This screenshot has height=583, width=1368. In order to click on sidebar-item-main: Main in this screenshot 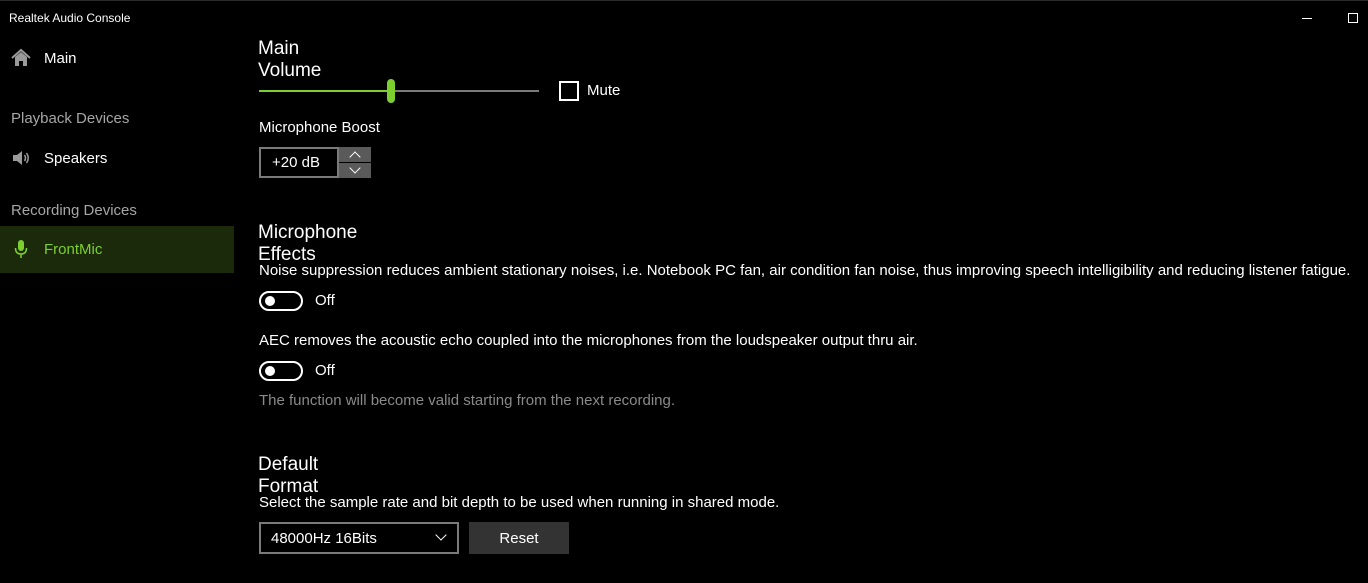, I will do `click(117, 58)`.